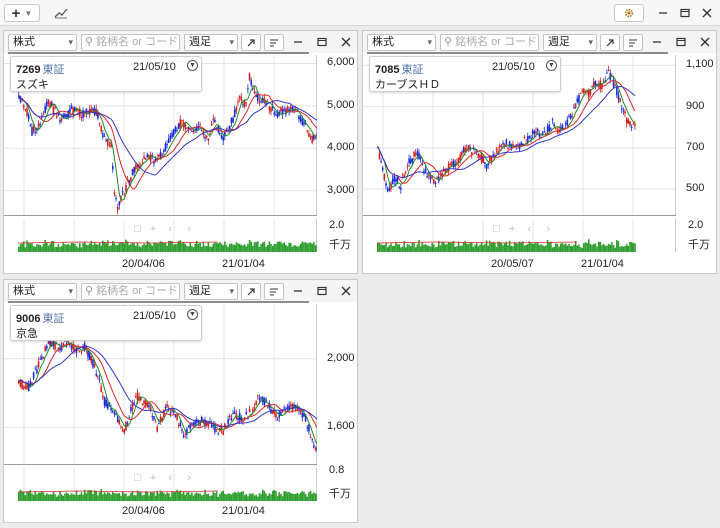 The image size is (720, 528). Describe the element at coordinates (701, 135) in the screenshot. I see `price-axis: 1,100 900 700 500` at that location.